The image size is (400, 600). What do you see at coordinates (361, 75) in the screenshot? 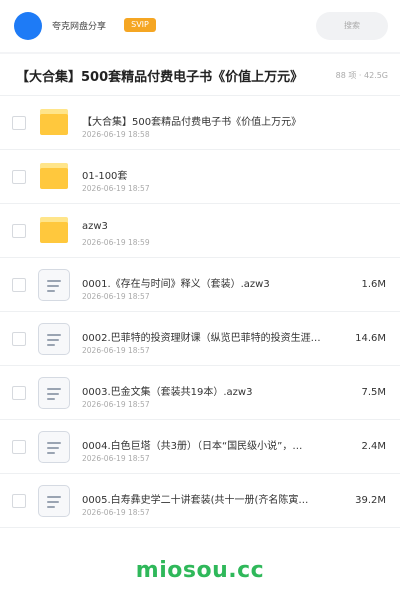
I see `folder-meta: 88 项 · 42.5G` at bounding box center [361, 75].